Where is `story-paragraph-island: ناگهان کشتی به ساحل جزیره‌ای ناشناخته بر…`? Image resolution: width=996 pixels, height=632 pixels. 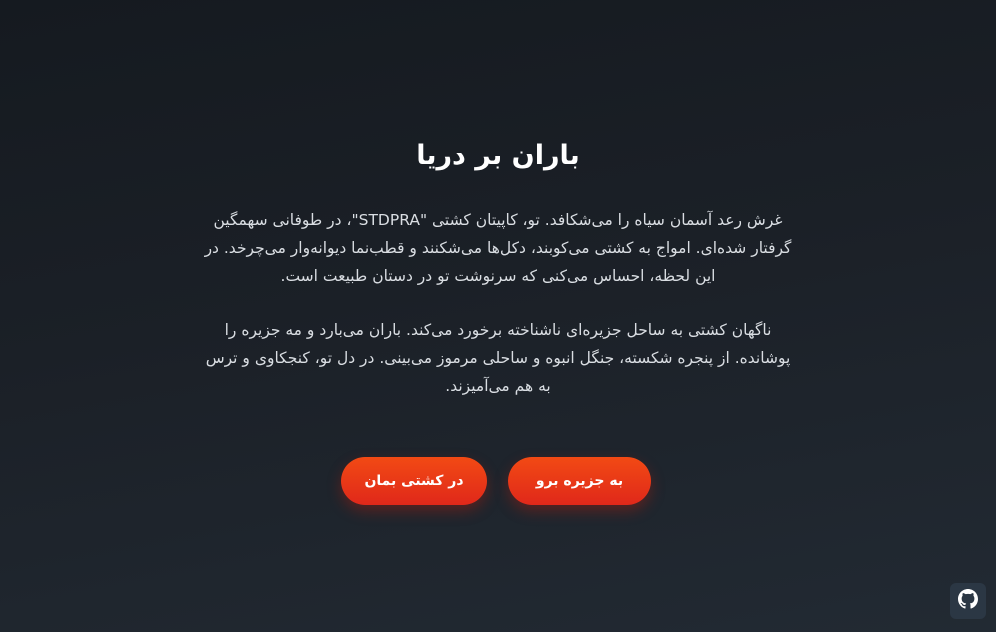
story-paragraph-island: ناگهان کشتی به ساحل جزیره‌ای ناشناخته بر… is located at coordinates (498, 358).